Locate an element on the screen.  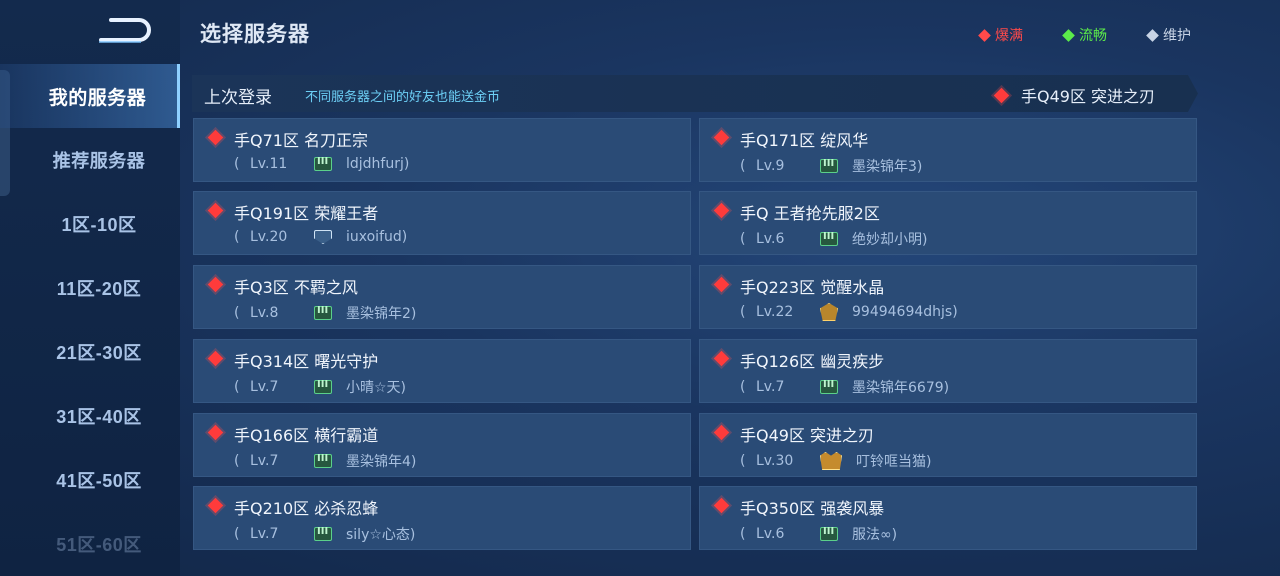
last-login-server: 手Q49区 突进之刃 is located at coordinates (1074, 95).